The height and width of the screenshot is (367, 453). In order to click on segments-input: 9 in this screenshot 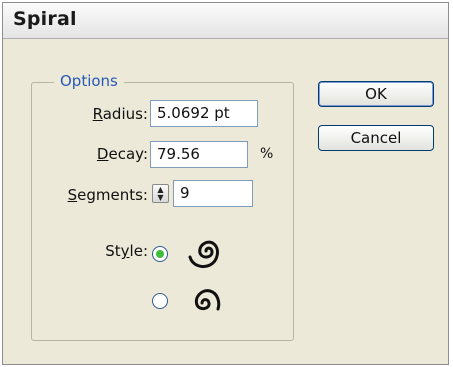, I will do `click(213, 193)`.